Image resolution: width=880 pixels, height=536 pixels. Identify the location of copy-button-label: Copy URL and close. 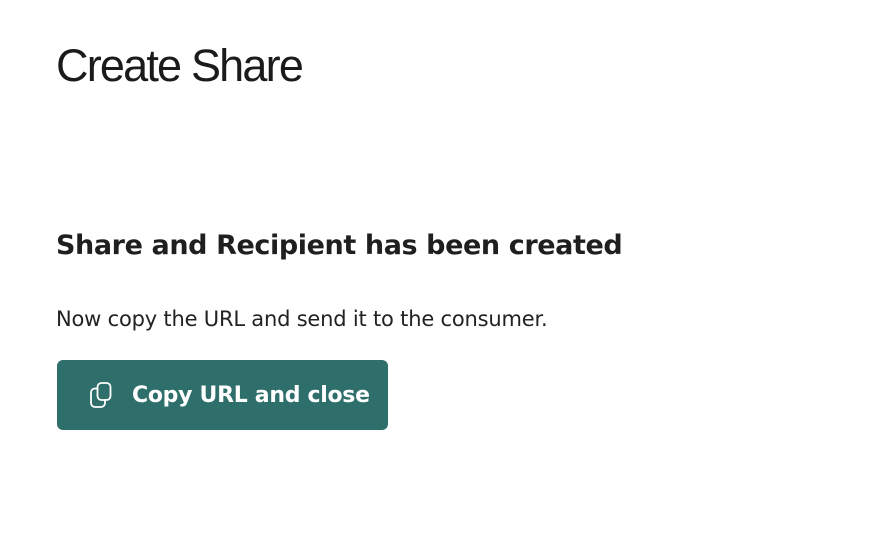
(251, 395).